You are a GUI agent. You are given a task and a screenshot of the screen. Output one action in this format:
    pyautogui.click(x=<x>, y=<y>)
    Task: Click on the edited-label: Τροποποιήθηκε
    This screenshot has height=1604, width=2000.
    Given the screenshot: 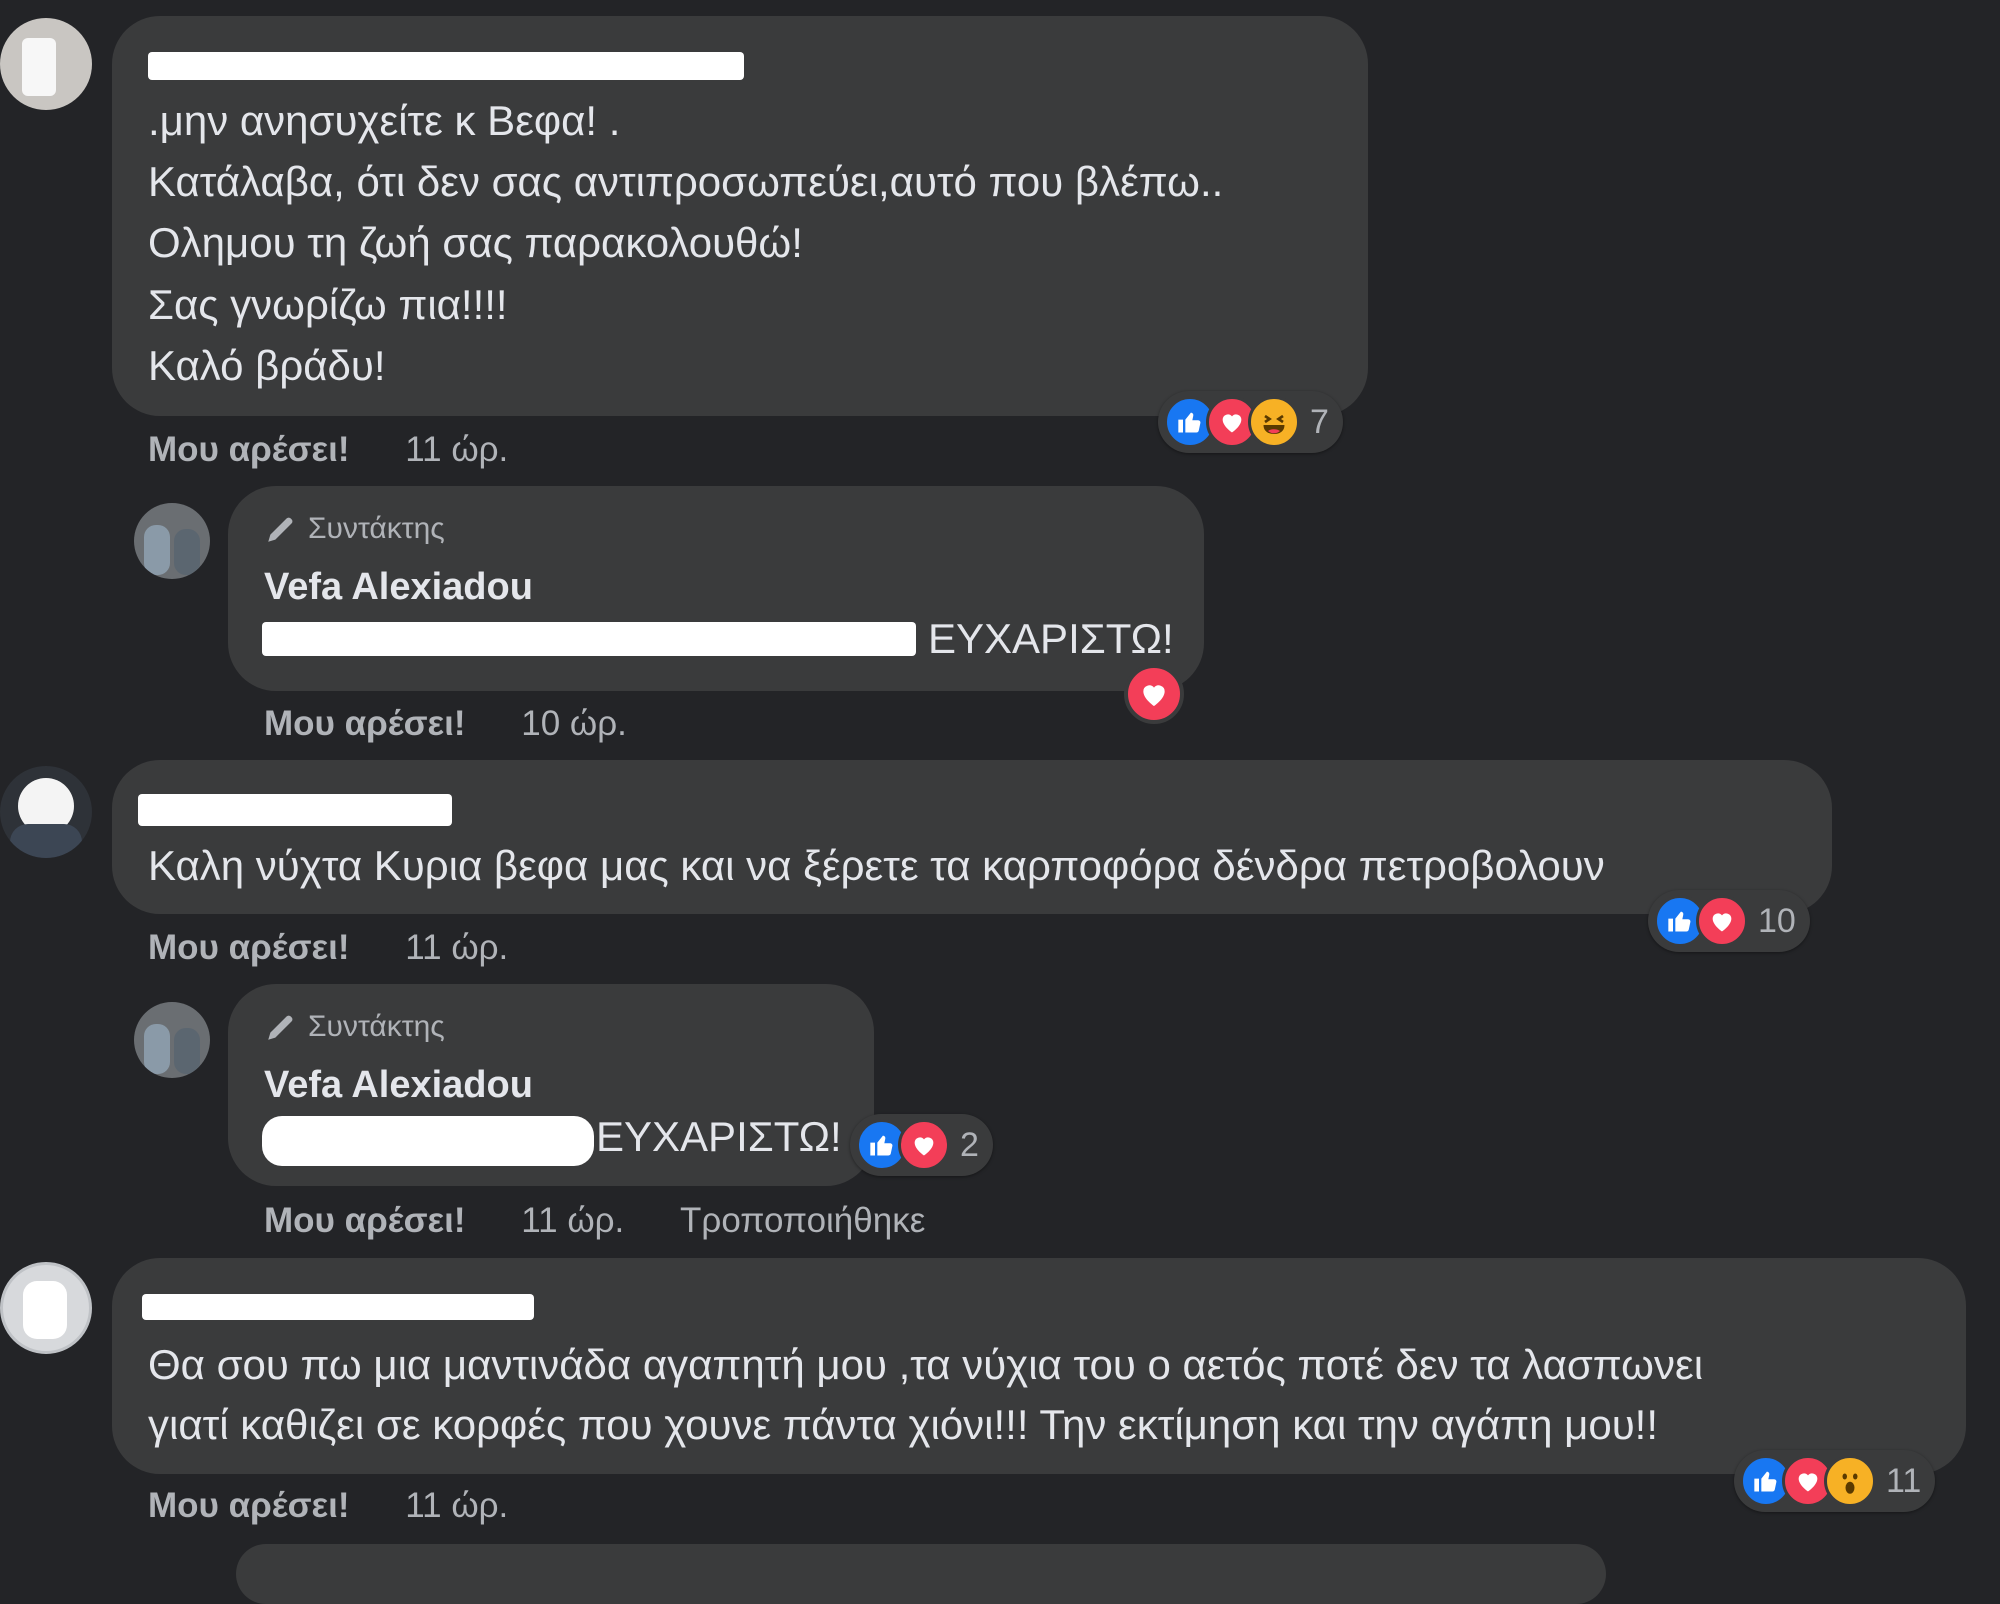 What is the action you would take?
    pyautogui.click(x=802, y=1220)
    